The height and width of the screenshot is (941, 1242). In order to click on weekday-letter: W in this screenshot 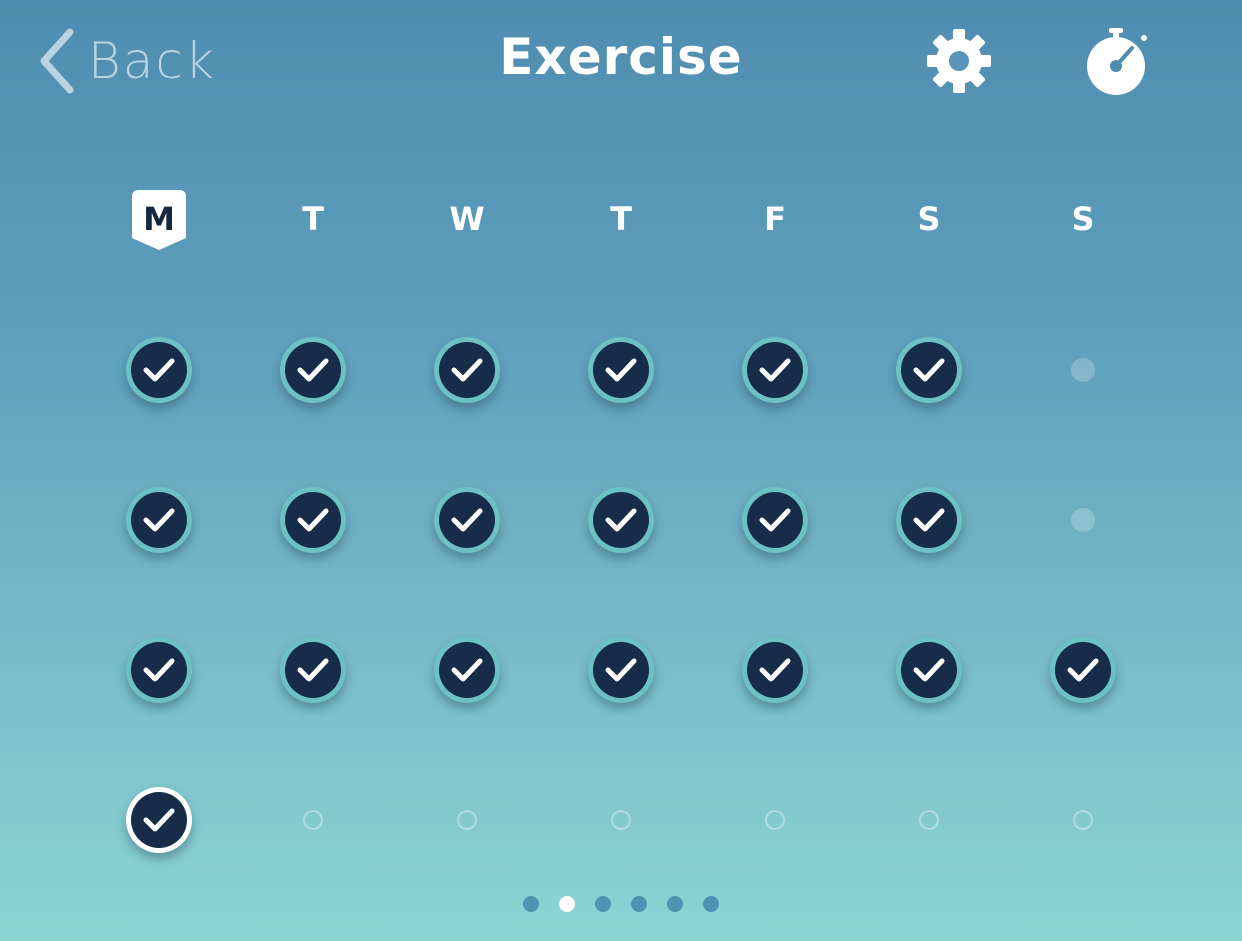, I will do `click(467, 219)`.